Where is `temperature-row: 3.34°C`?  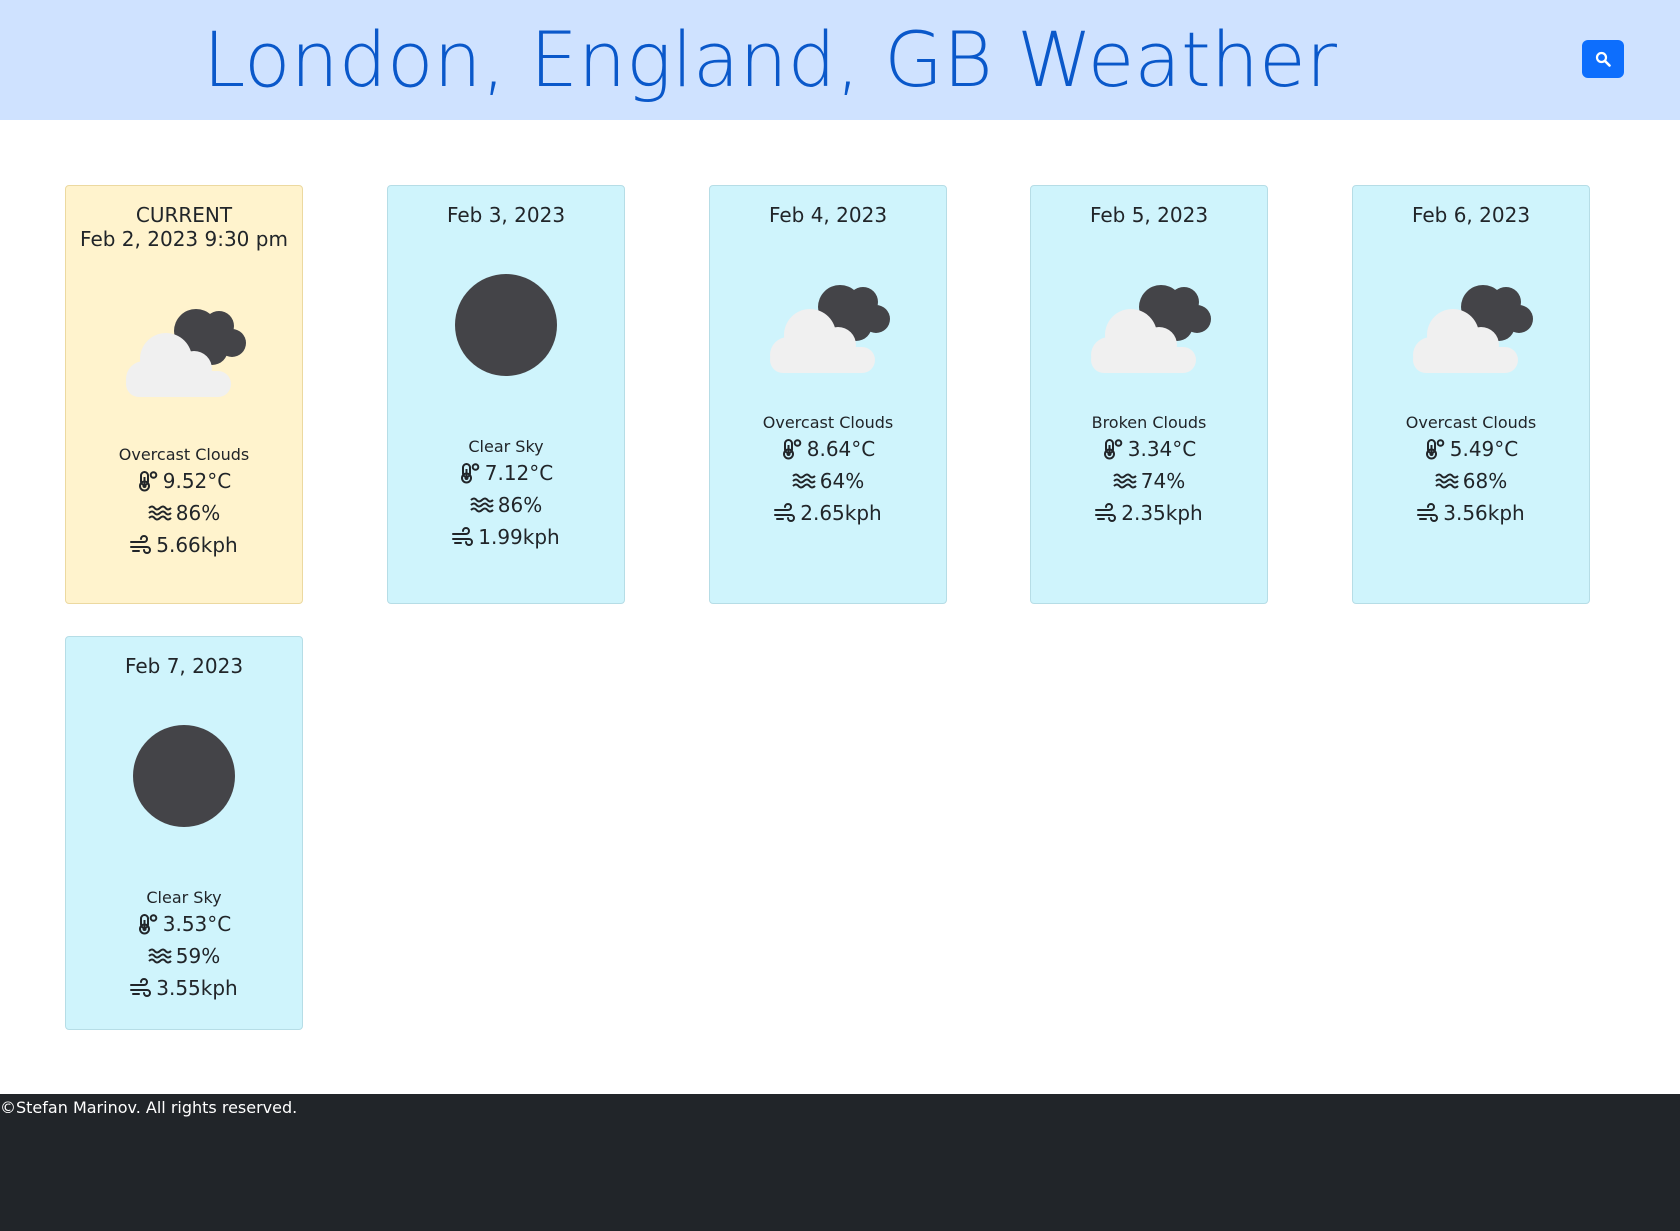 temperature-row: 3.34°C is located at coordinates (1149, 449).